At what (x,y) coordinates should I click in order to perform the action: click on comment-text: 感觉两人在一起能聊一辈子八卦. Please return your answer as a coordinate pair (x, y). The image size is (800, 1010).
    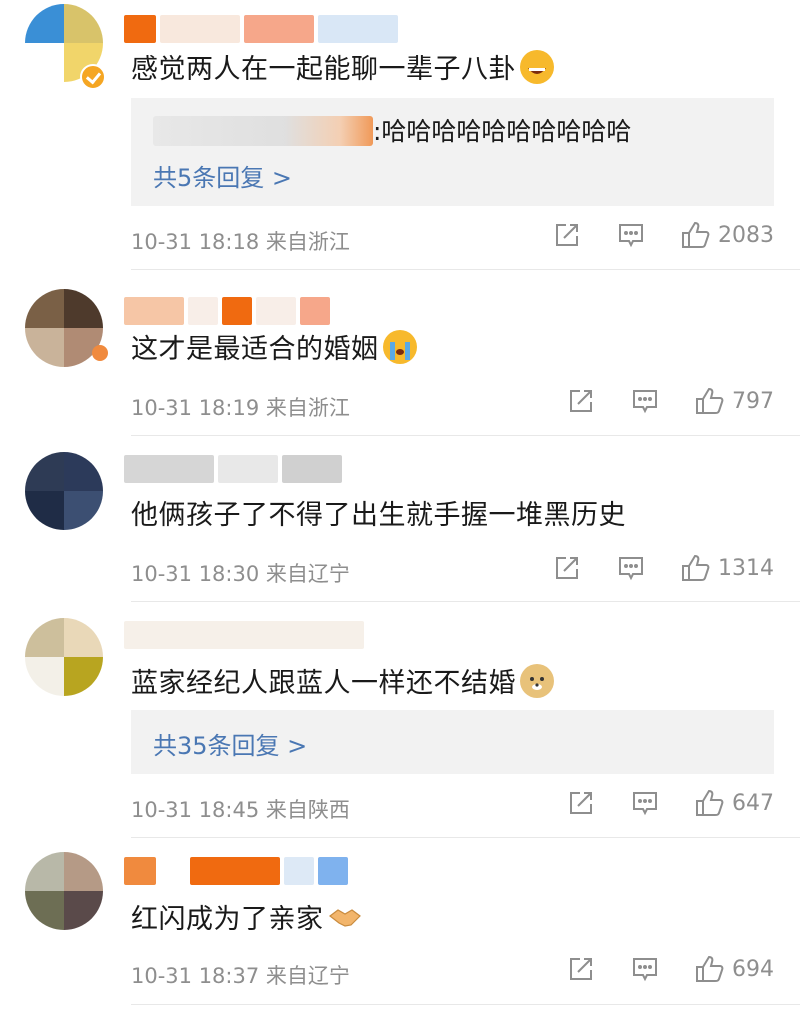
    Looking at the image, I should click on (342, 69).